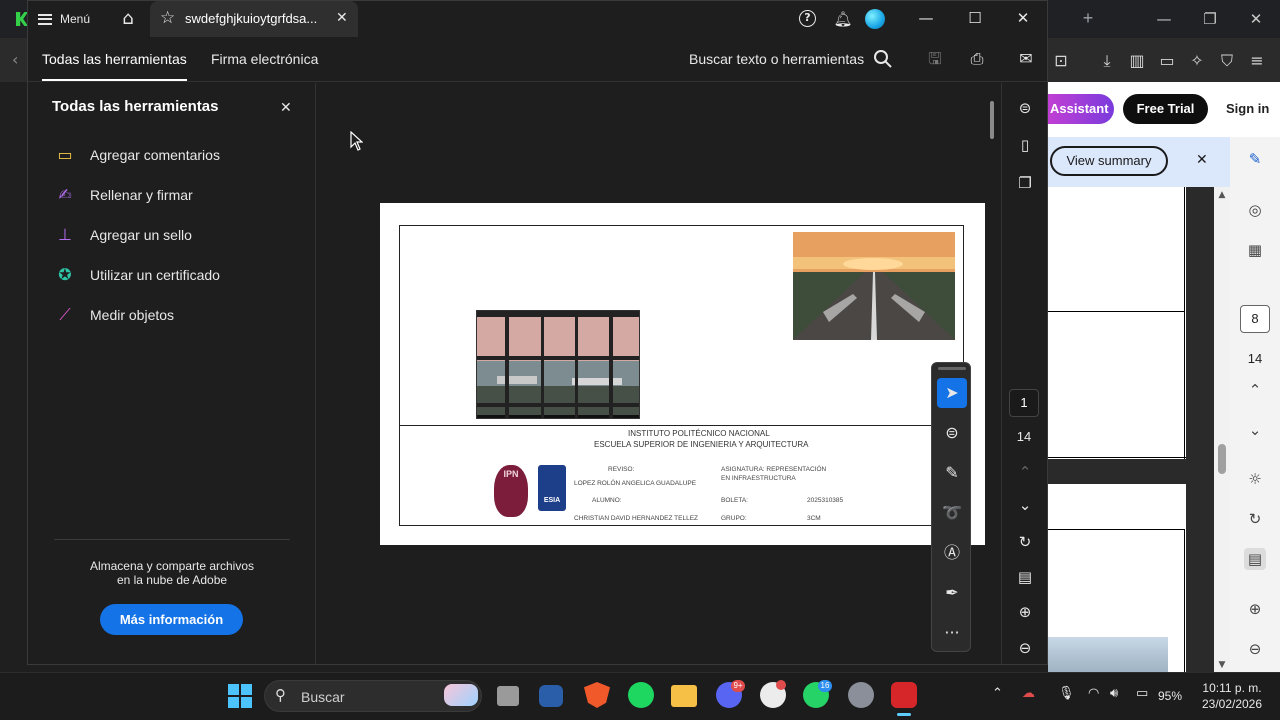 The height and width of the screenshot is (720, 1280). What do you see at coordinates (883, 59) in the screenshot?
I see `search-icon` at bounding box center [883, 59].